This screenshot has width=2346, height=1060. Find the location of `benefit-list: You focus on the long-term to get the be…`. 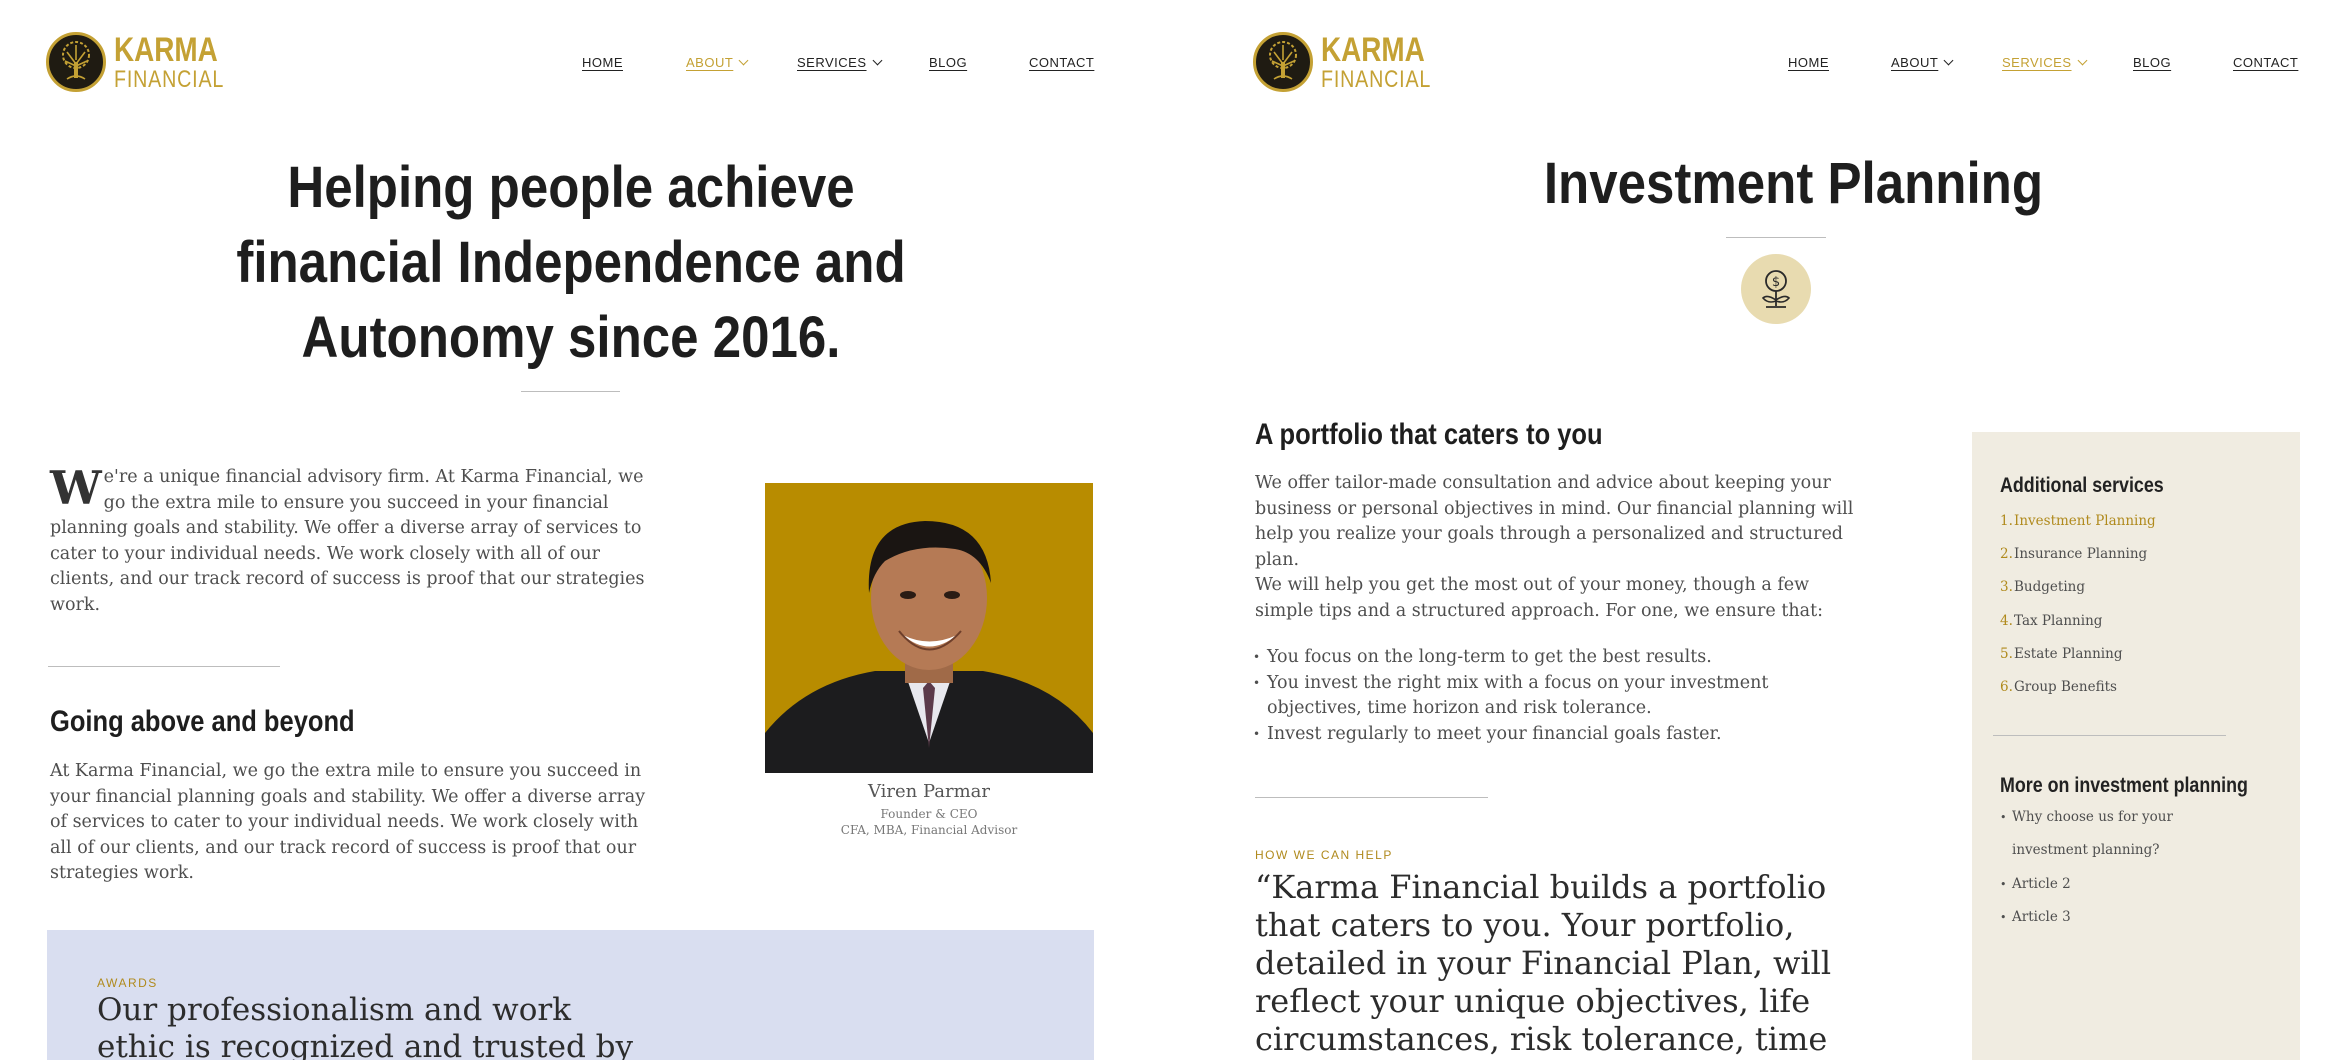

benefit-list: You focus on the long-term to get the be… is located at coordinates (1554, 696).